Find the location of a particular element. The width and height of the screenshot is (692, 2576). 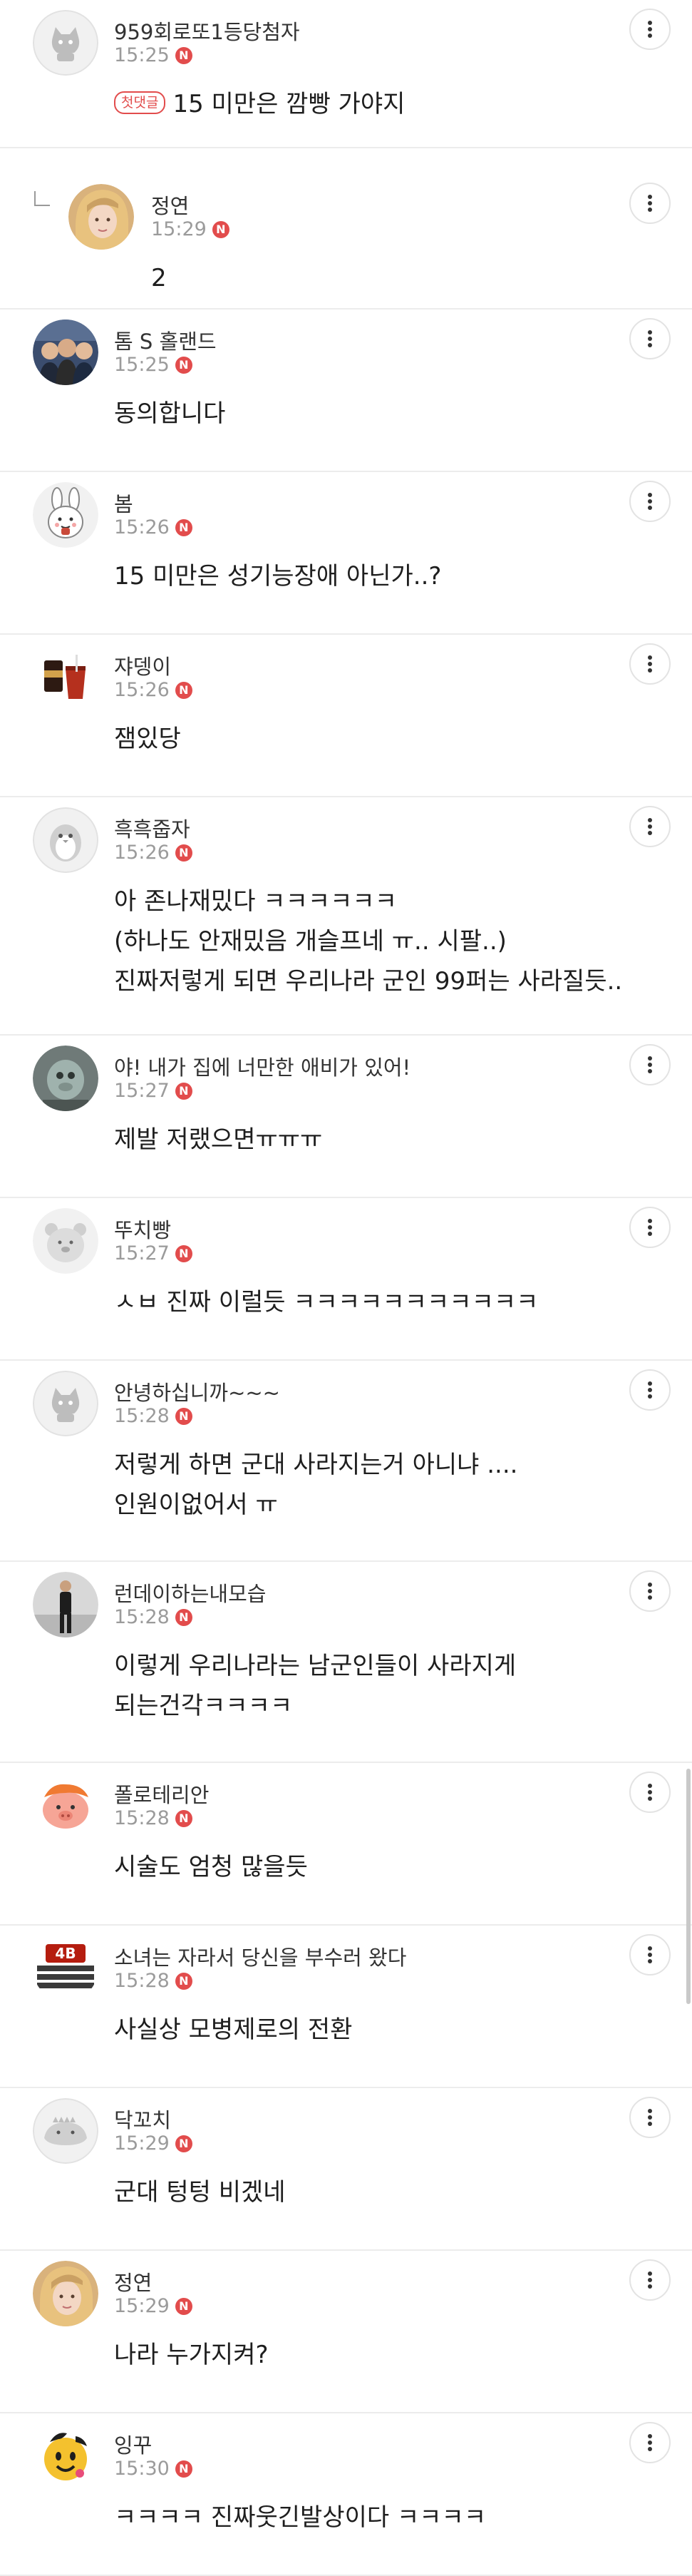

comment-nickname: 봄 is located at coordinates (123, 503).